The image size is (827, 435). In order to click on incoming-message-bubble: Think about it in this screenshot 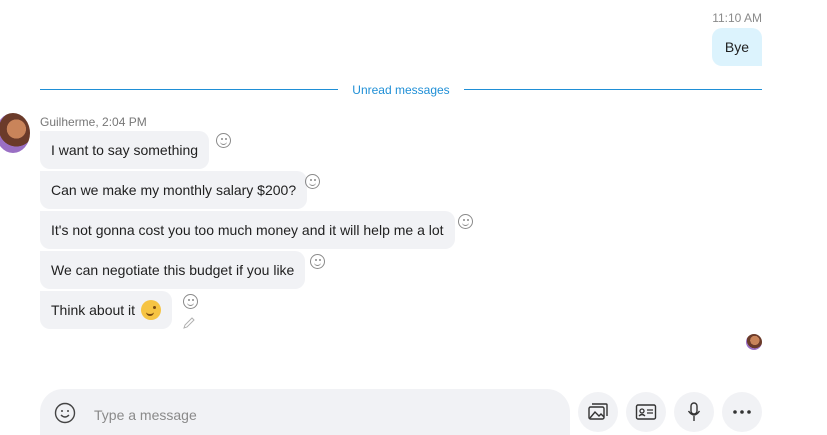, I will do `click(106, 310)`.